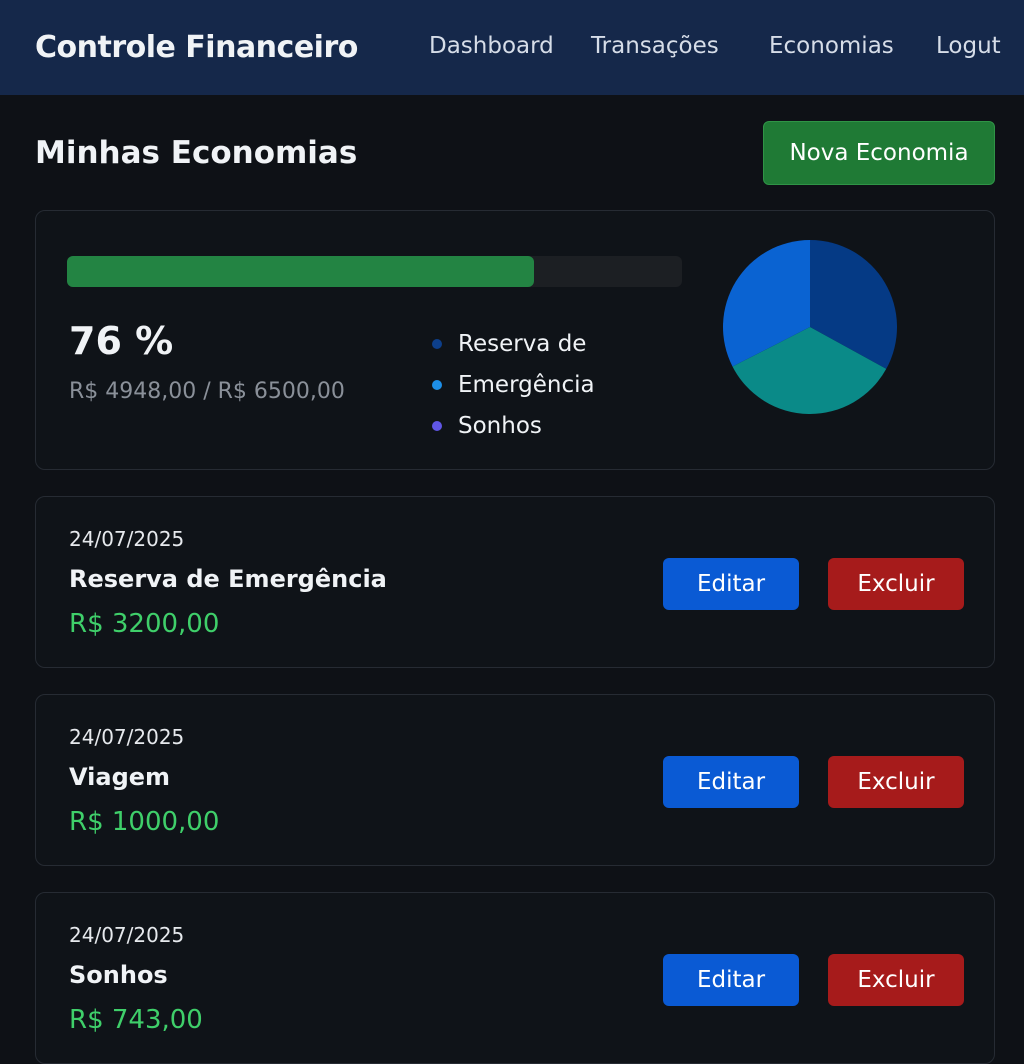 The height and width of the screenshot is (1064, 1024). Describe the element at coordinates (655, 46) in the screenshot. I see `nav-transacoes: Transações` at that location.